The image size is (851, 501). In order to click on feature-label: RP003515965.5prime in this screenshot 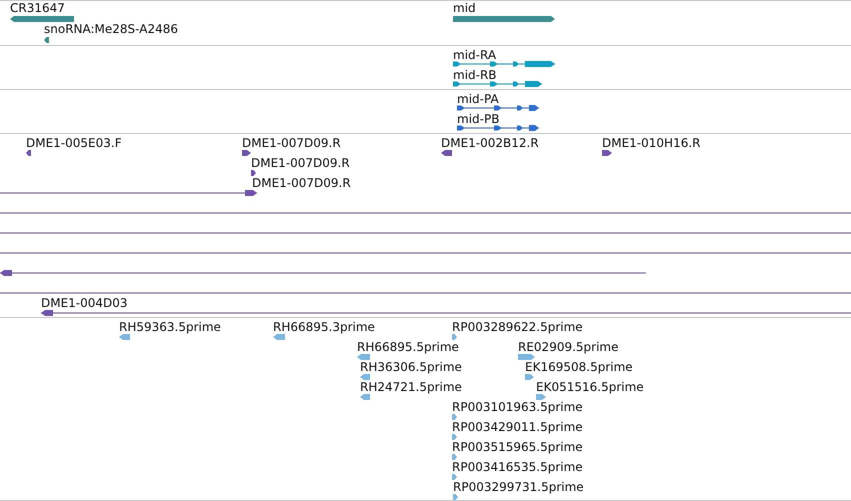, I will do `click(517, 447)`.